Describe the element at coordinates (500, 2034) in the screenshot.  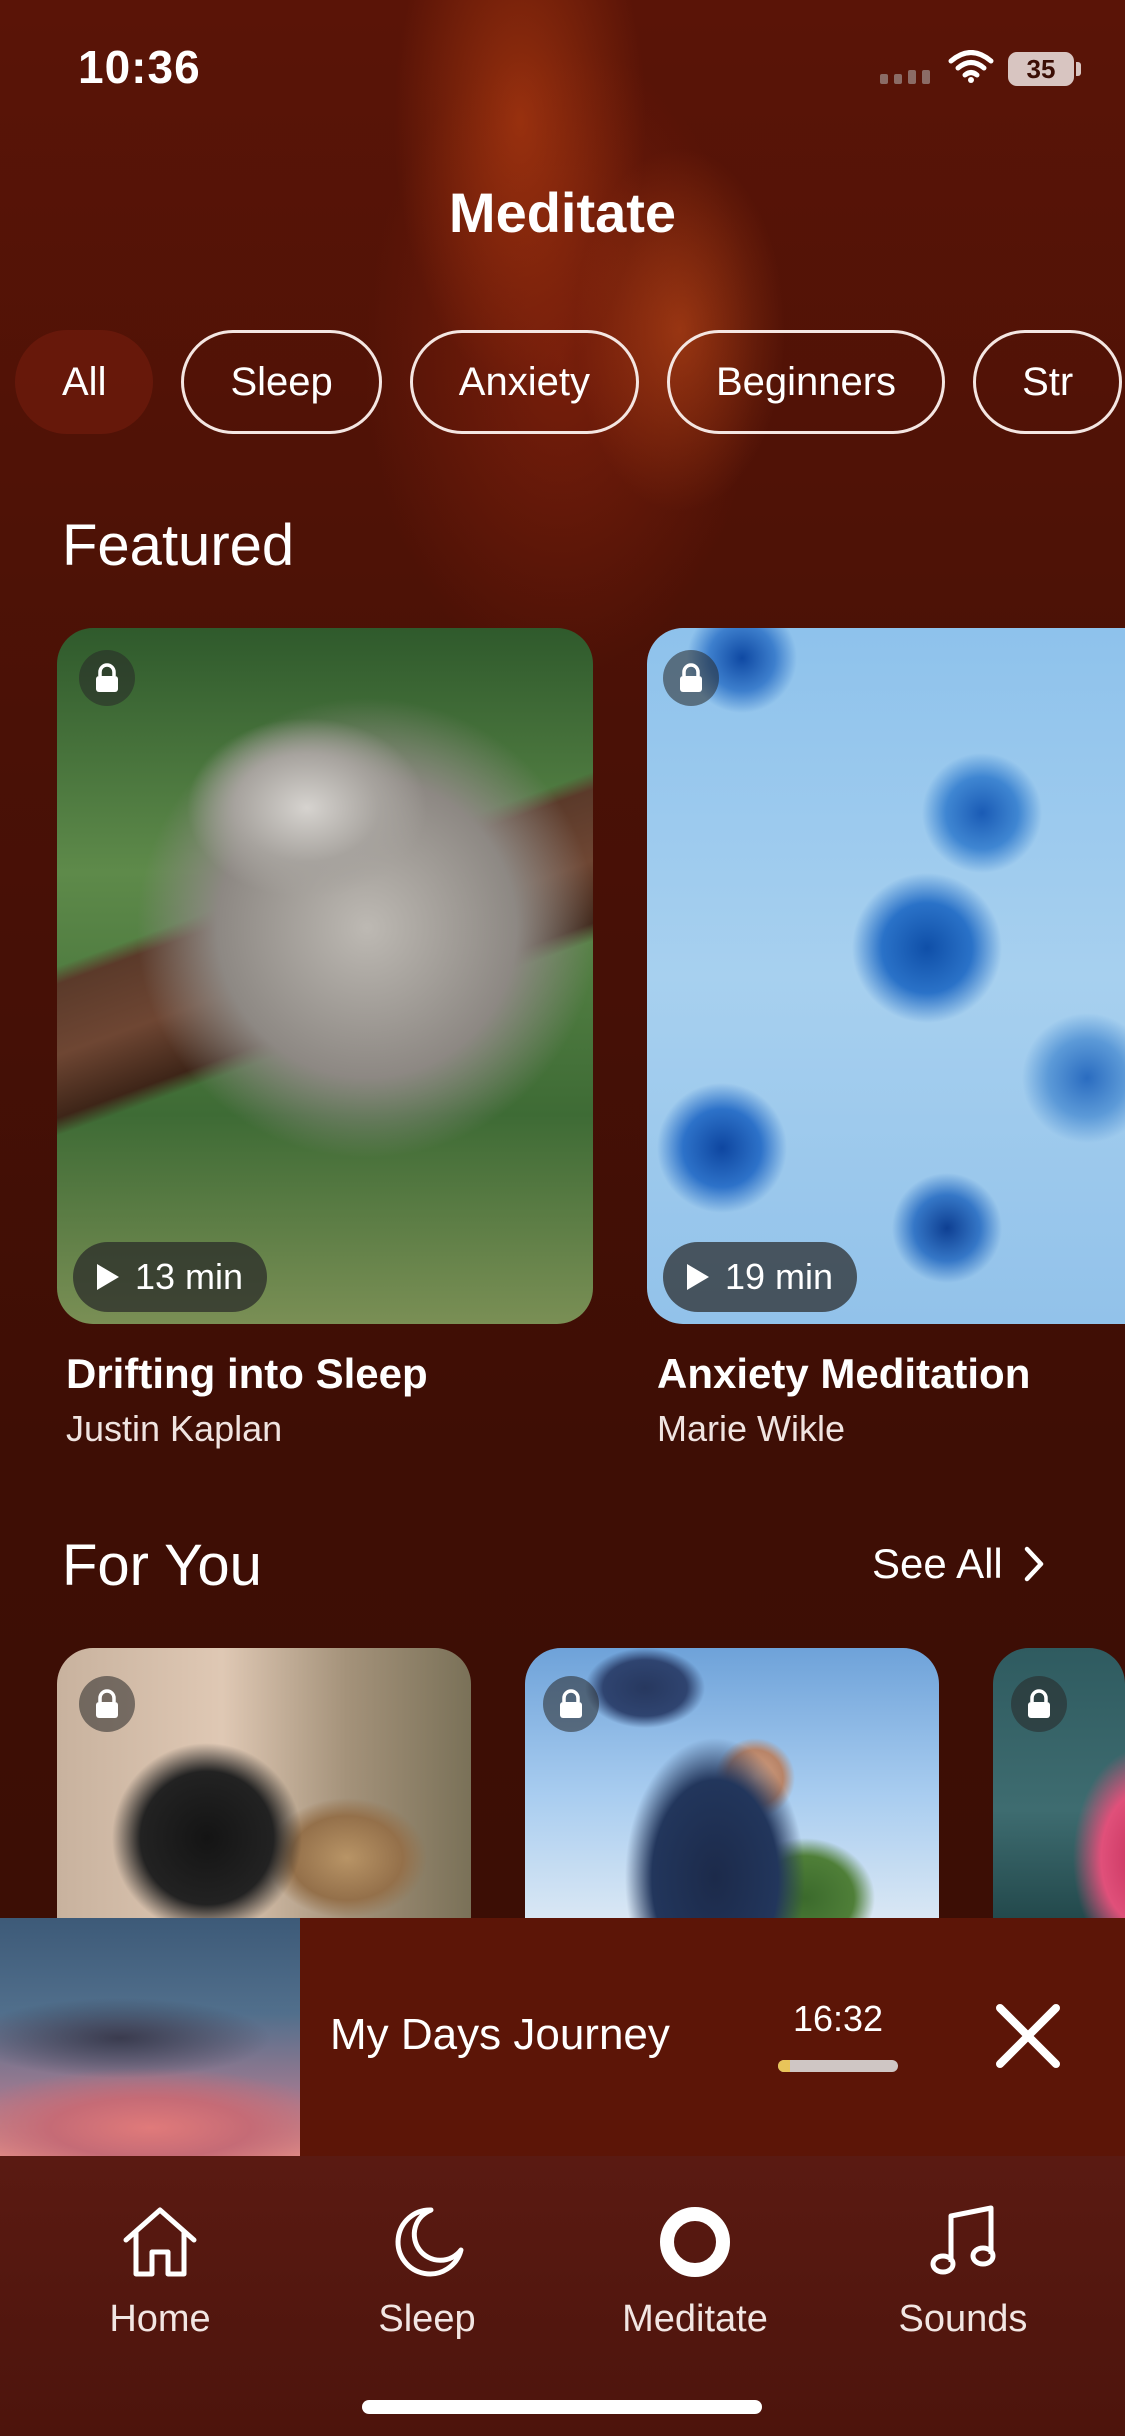
I see `player-track-title: My Days Journey` at that location.